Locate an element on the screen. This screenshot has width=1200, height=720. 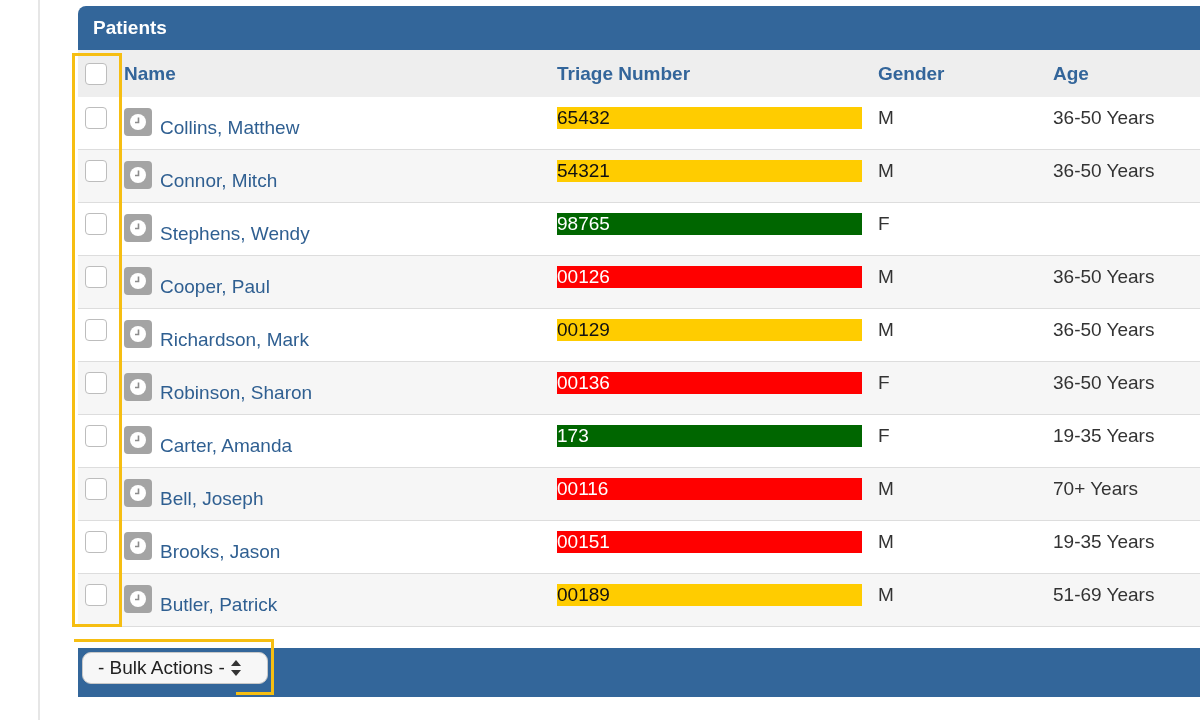
triage-tag: 65432 is located at coordinates (709, 118).